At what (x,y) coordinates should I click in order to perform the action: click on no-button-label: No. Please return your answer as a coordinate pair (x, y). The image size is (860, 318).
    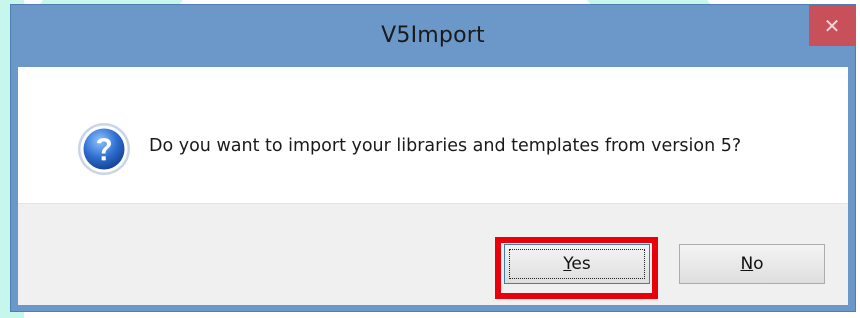
    Looking at the image, I should click on (751, 264).